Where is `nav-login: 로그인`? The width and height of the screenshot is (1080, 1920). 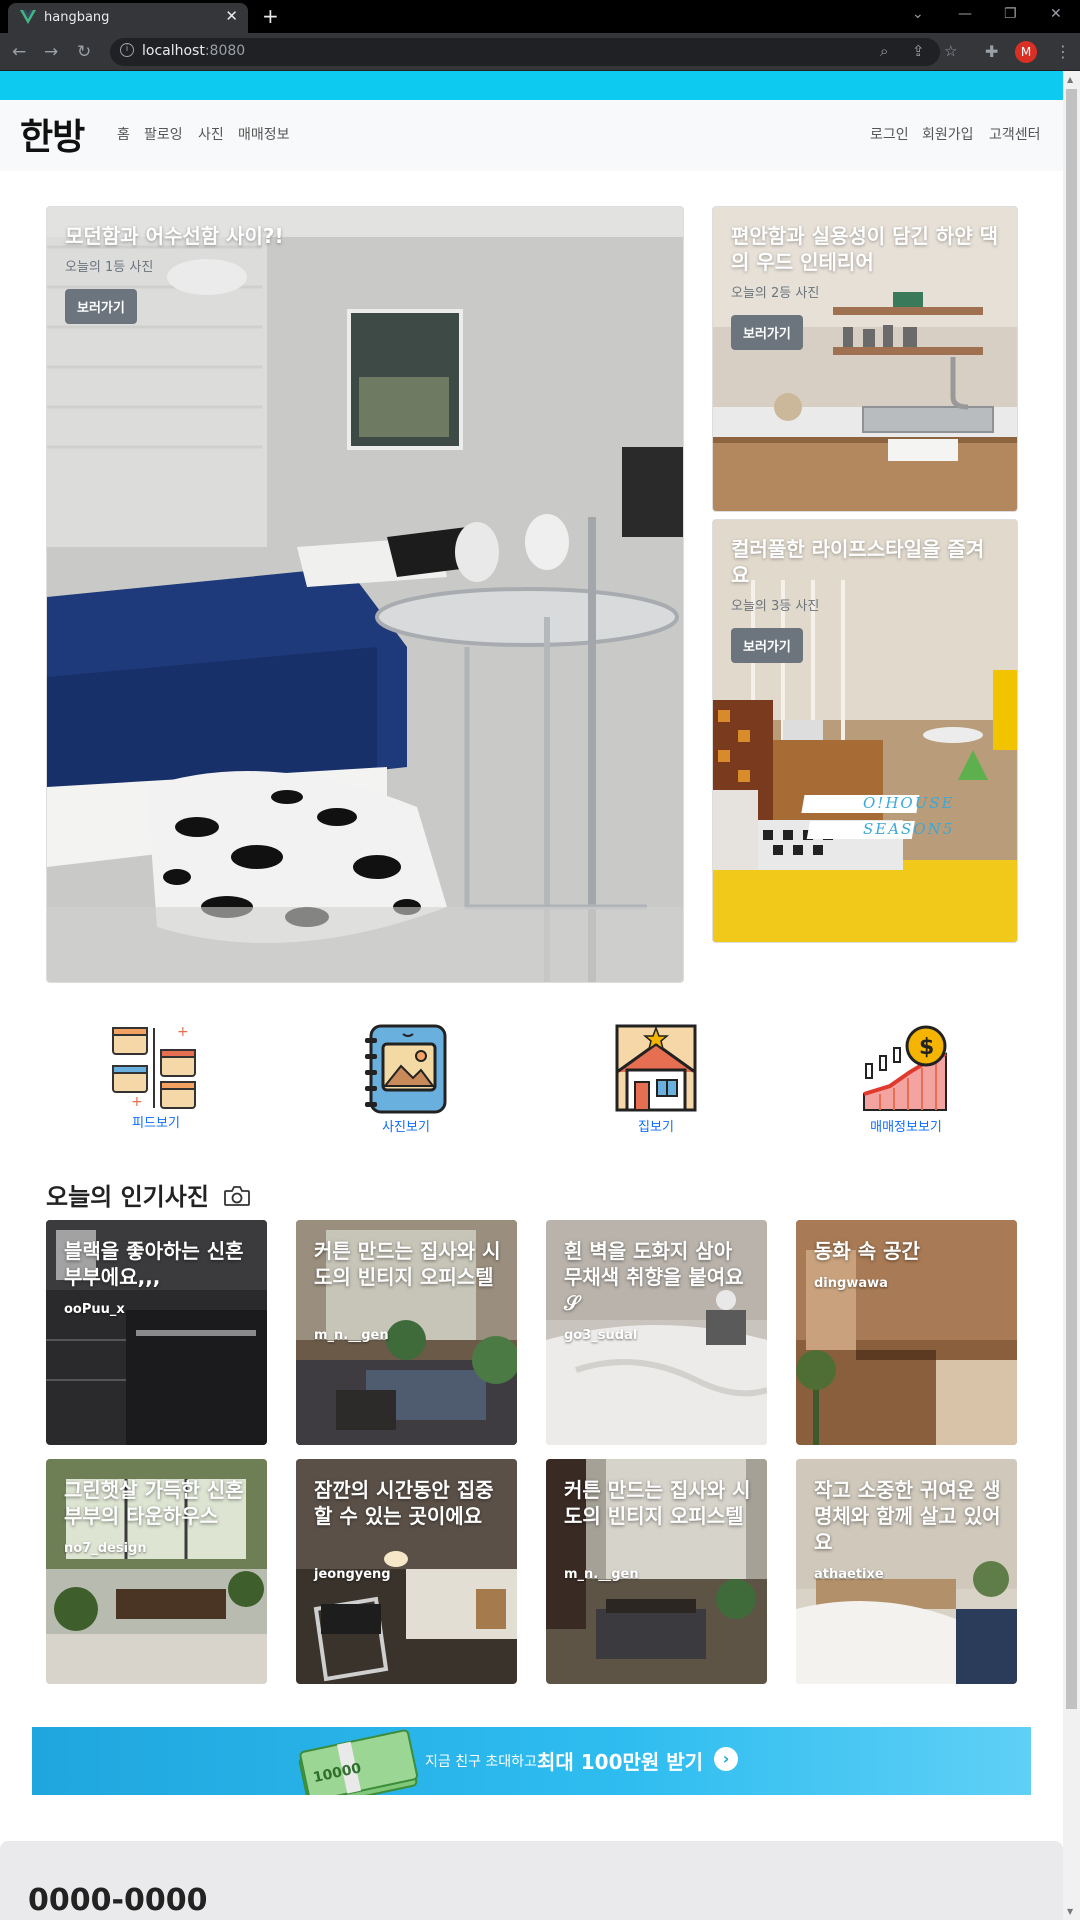 nav-login: 로그인 is located at coordinates (889, 134).